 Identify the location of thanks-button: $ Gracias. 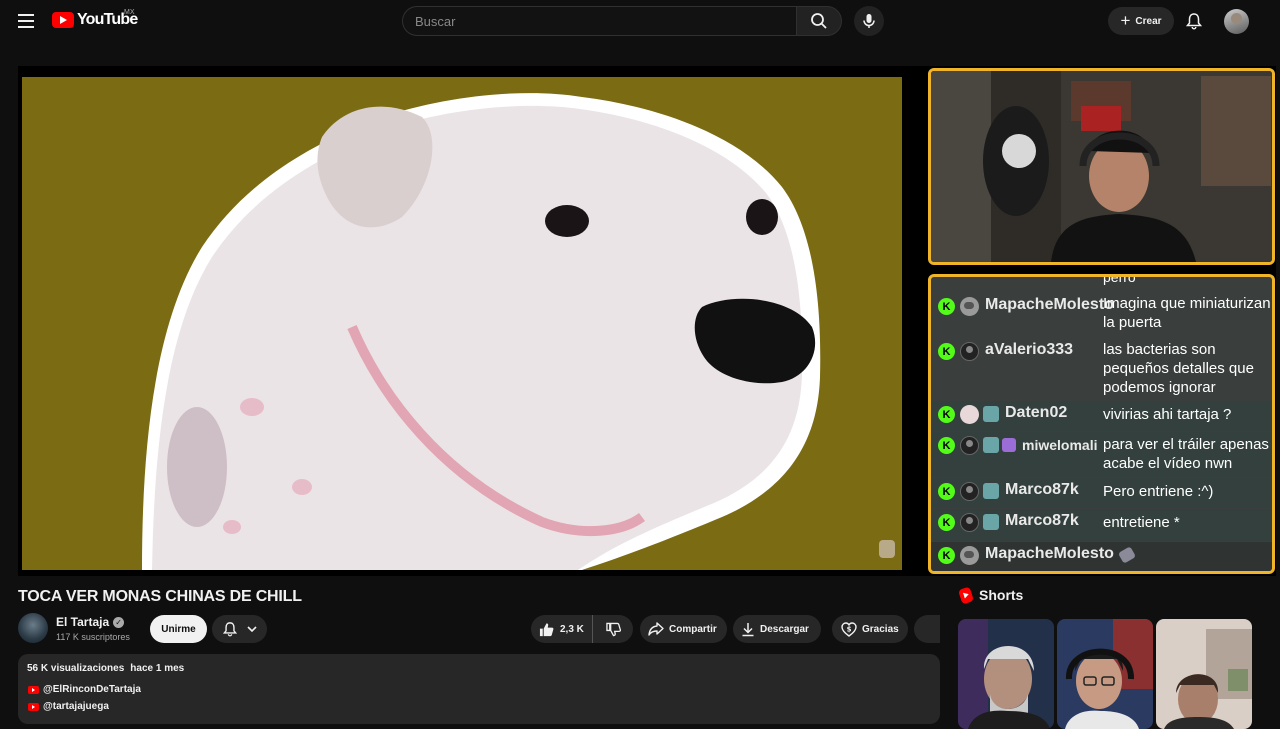
(870, 629).